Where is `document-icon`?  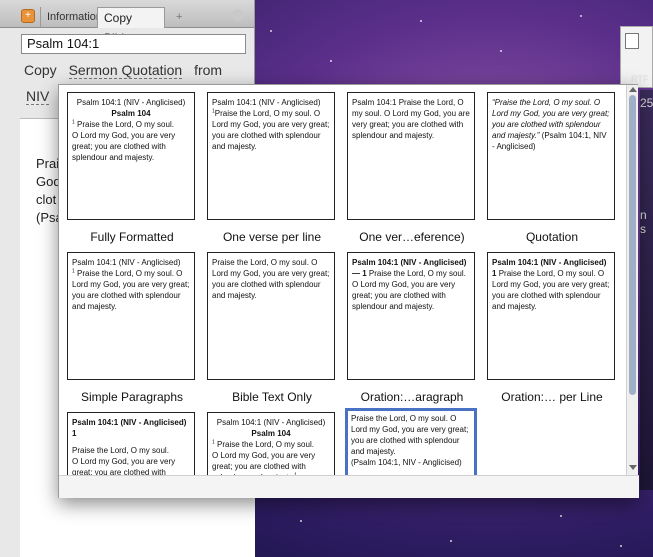 document-icon is located at coordinates (632, 41).